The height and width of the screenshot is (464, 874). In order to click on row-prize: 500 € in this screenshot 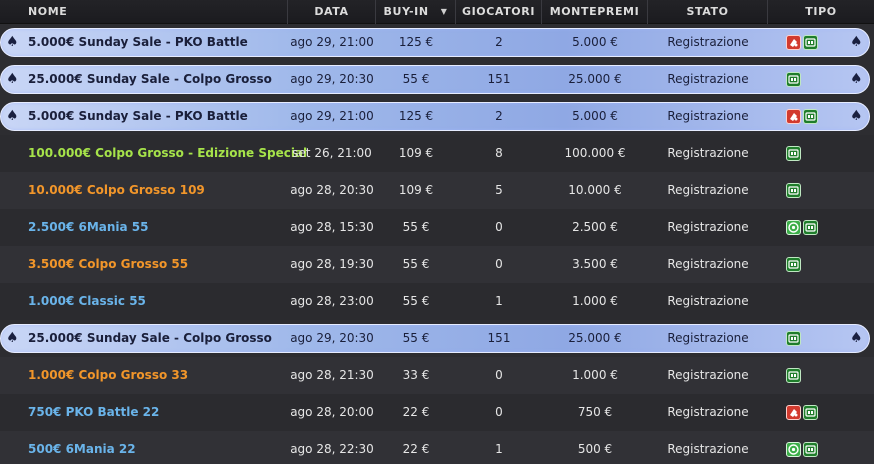, I will do `click(595, 449)`.